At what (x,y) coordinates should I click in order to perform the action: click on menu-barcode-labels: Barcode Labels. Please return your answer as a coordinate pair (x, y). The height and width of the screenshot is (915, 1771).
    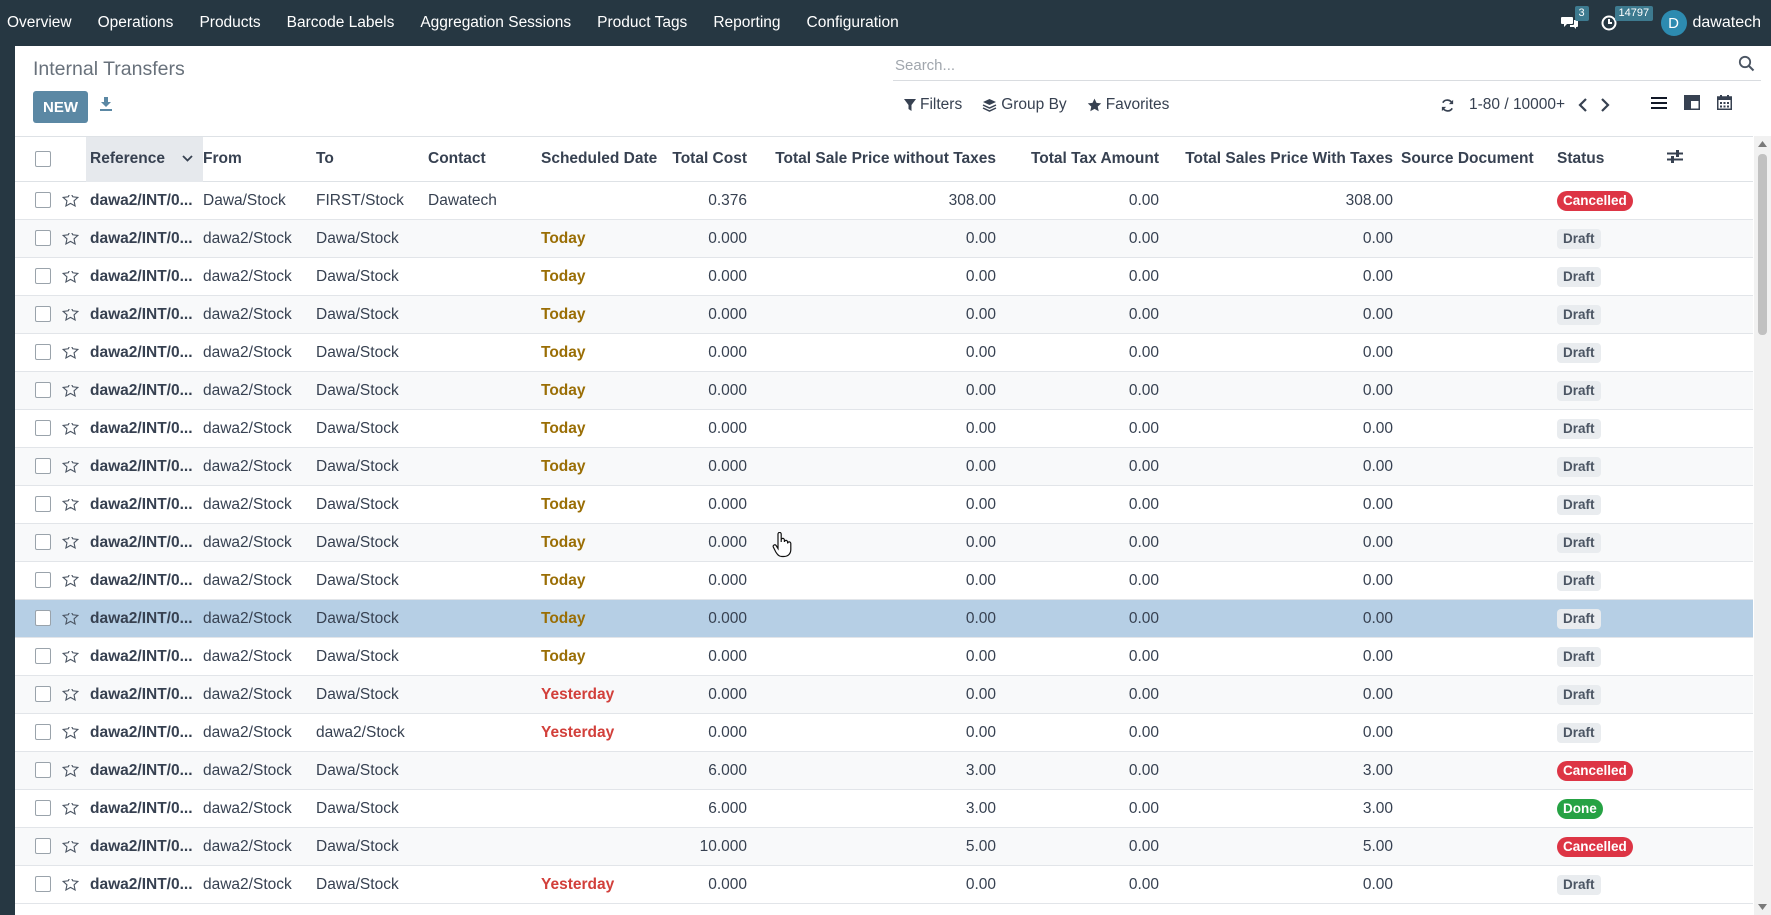
    Looking at the image, I should click on (341, 23).